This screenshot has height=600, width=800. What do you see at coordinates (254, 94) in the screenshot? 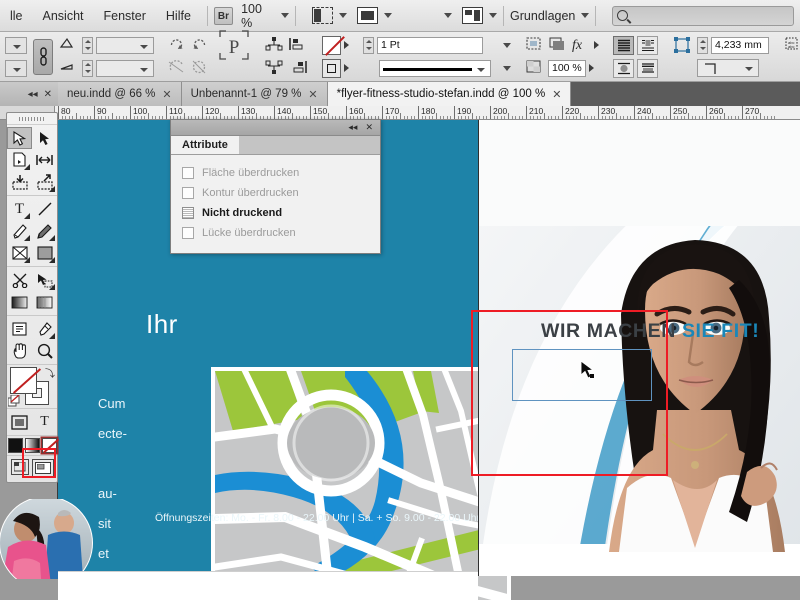
I see `document-tab-unbenannt: Unbenannt-1 @ 79 % ✕` at bounding box center [254, 94].